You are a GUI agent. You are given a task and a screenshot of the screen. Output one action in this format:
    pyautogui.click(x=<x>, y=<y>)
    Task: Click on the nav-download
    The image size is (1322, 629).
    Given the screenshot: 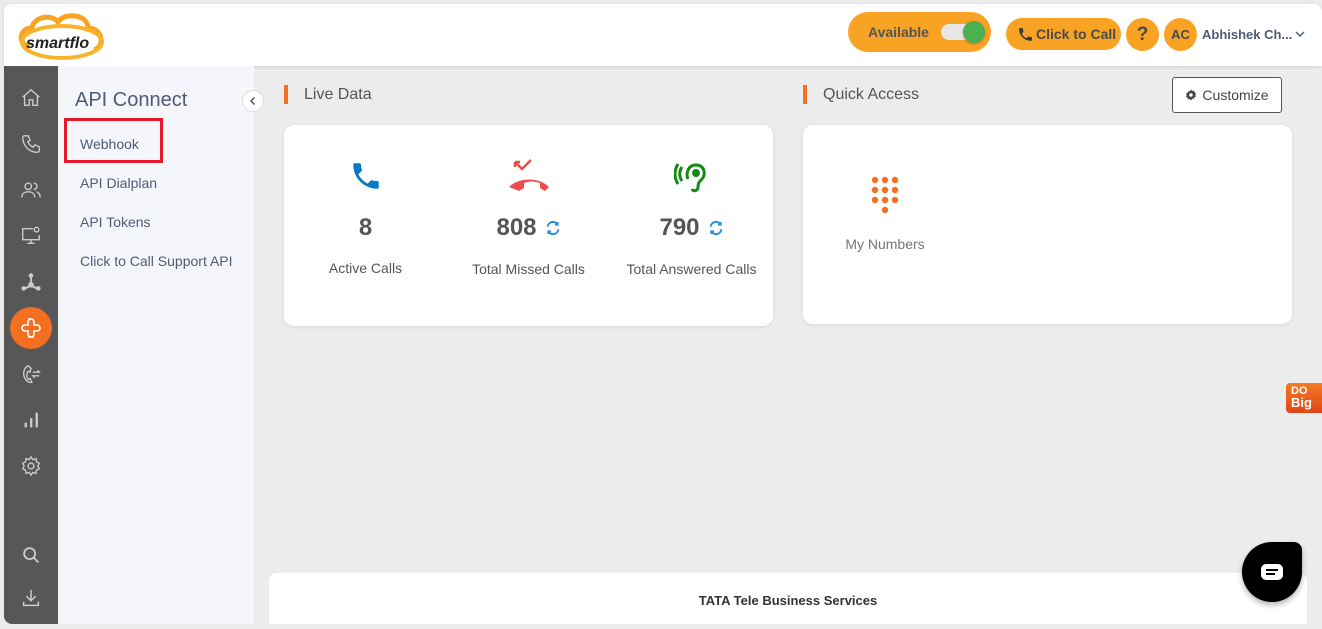 What is the action you would take?
    pyautogui.click(x=31, y=598)
    